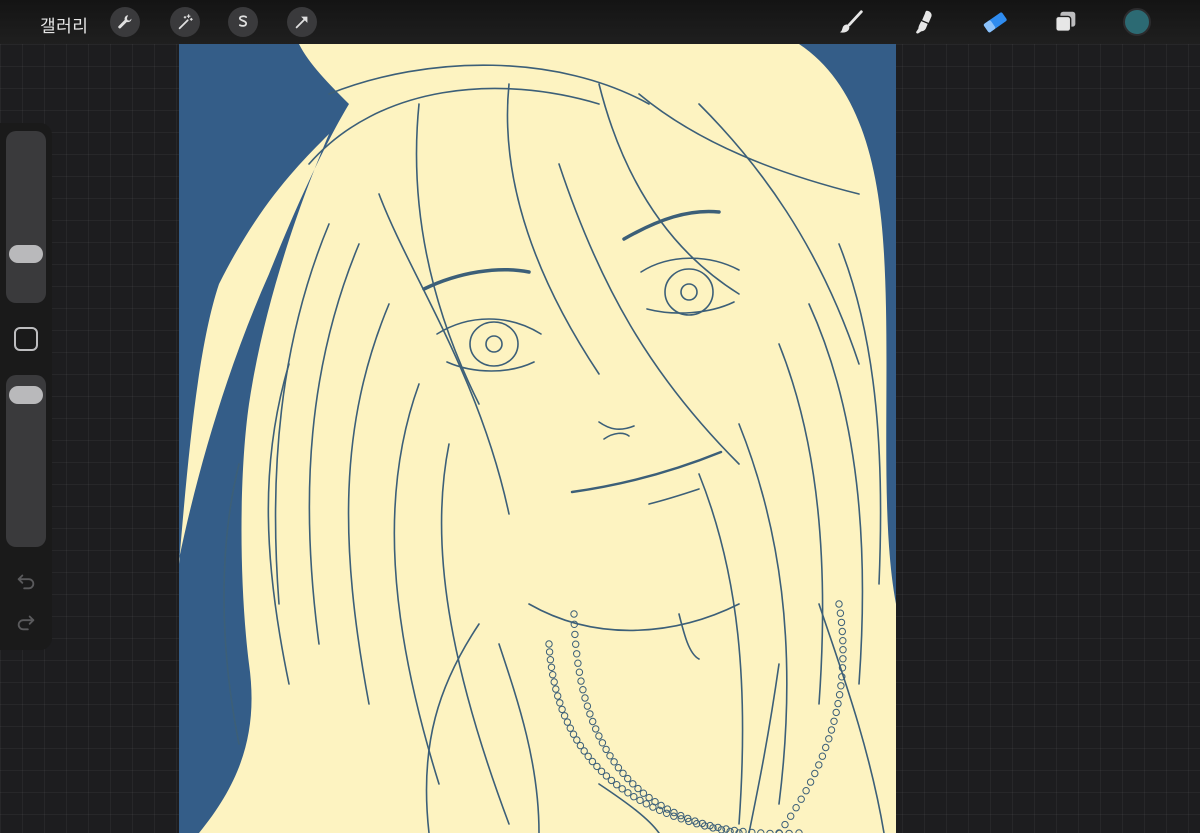 The width and height of the screenshot is (1200, 833). What do you see at coordinates (1066, 22) in the screenshot?
I see `layers-icon` at bounding box center [1066, 22].